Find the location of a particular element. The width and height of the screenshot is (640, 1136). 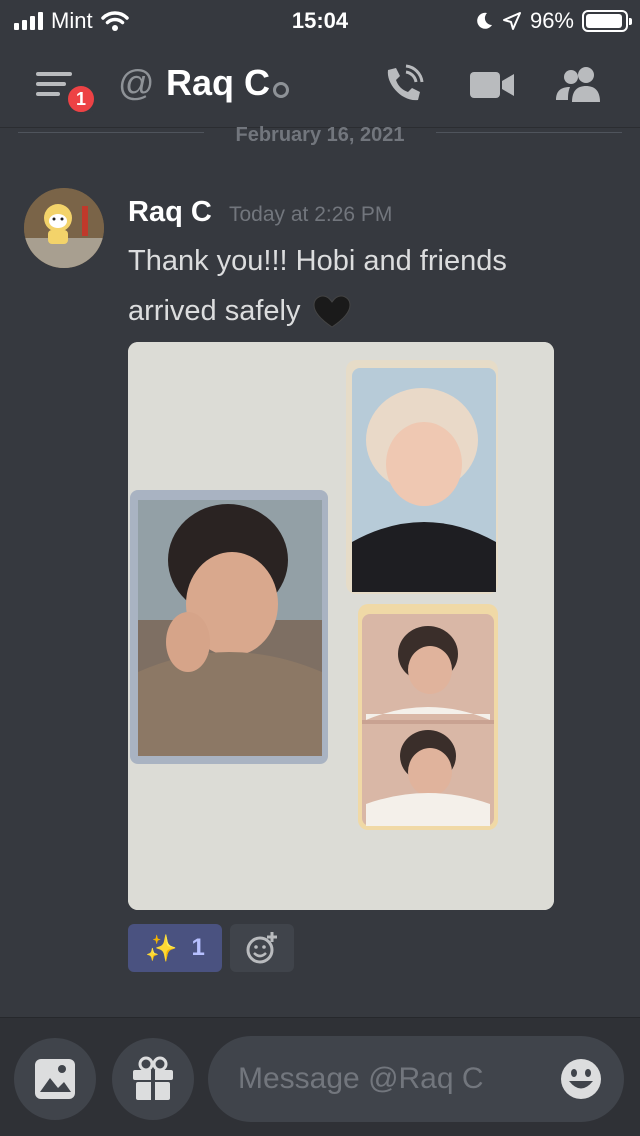

message-input: Message @Raq C is located at coordinates (416, 1079).